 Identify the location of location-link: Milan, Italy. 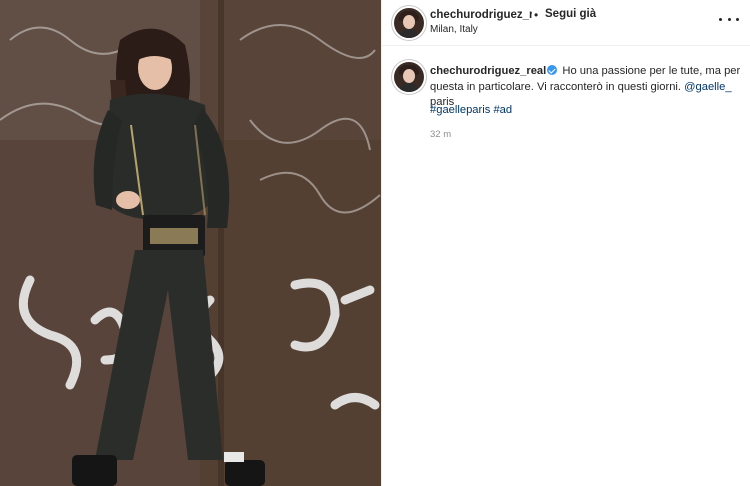
(454, 29).